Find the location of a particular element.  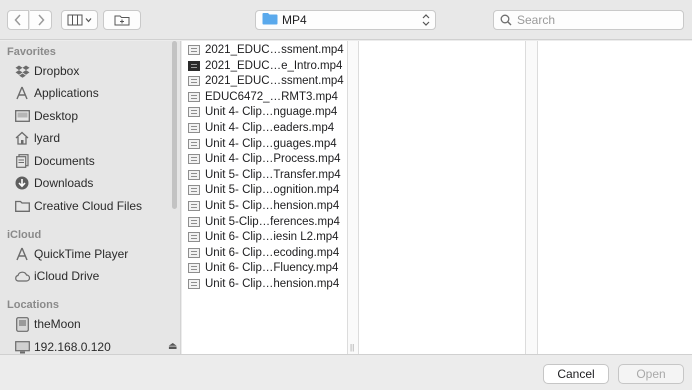

file-row: Unit 5-Clip…ferences.mp4 is located at coordinates (264, 222).